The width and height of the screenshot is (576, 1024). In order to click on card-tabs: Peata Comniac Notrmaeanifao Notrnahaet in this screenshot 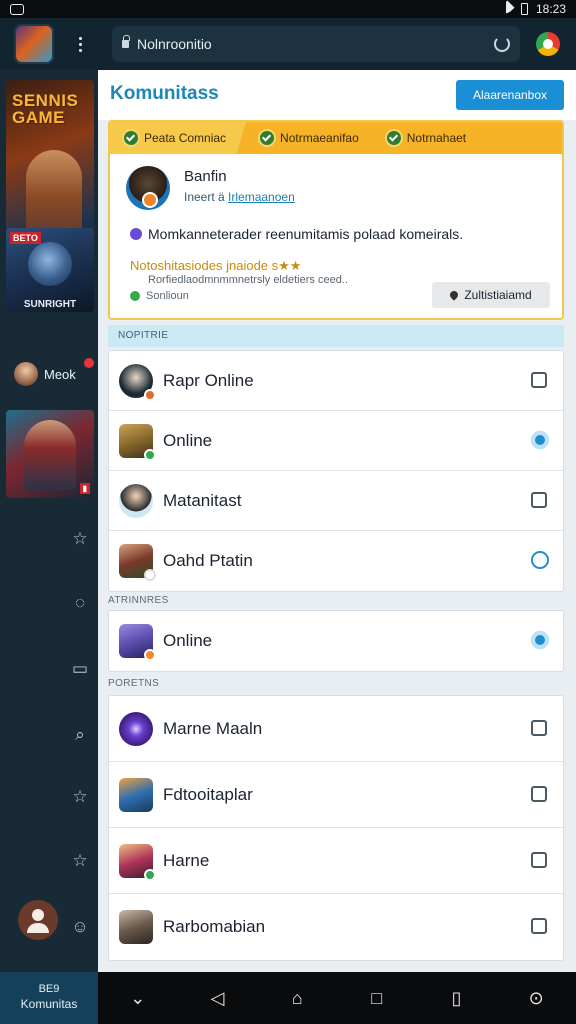, I will do `click(336, 138)`.